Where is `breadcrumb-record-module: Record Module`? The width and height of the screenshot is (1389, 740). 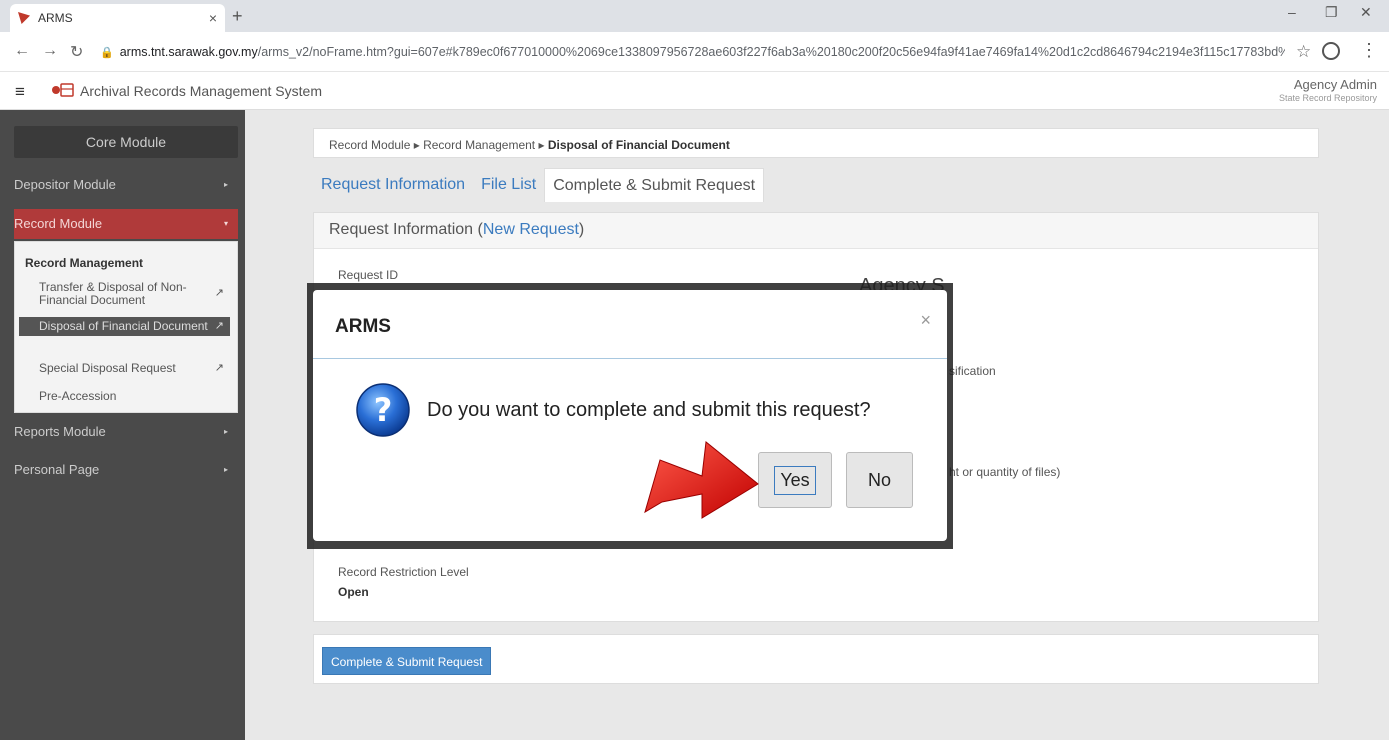
breadcrumb-record-module: Record Module is located at coordinates (369, 145).